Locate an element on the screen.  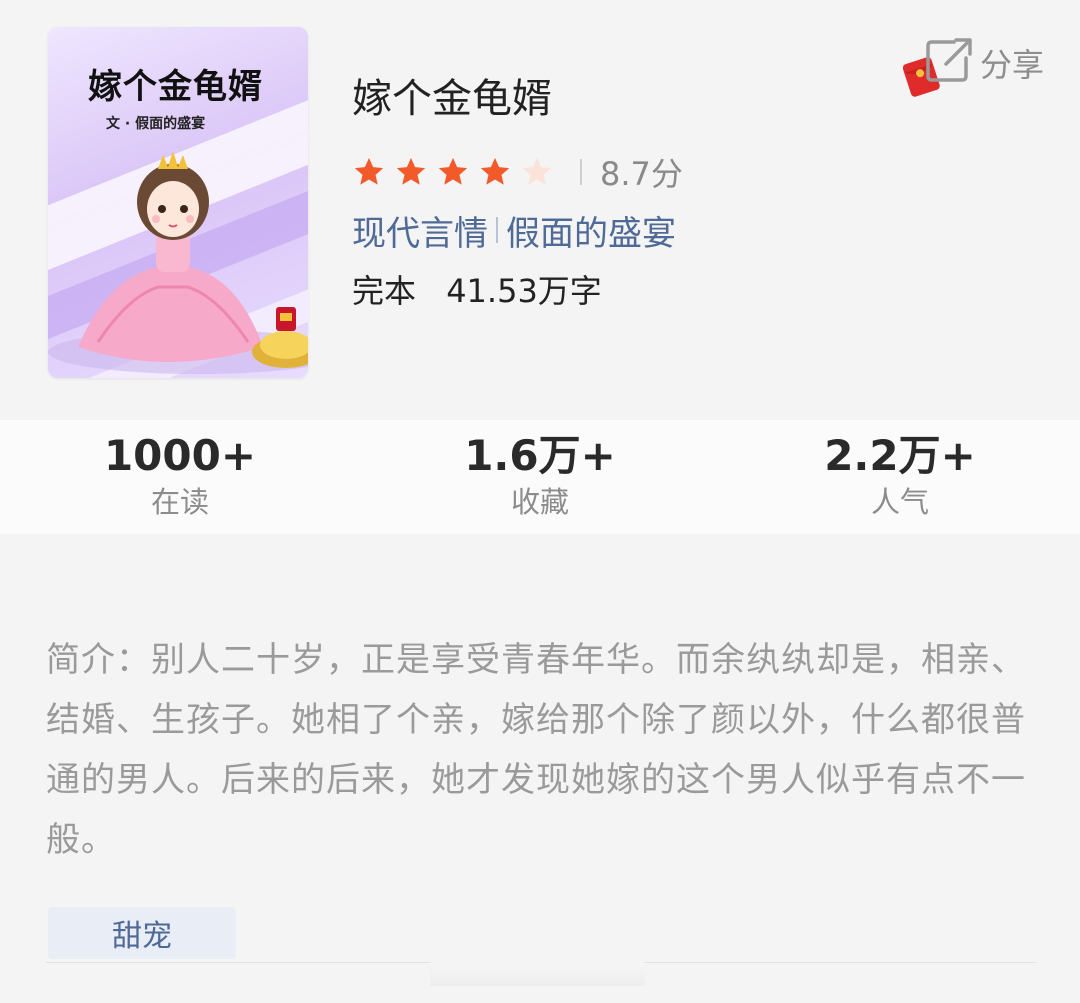
cover-author: 文 · 假面的盛宴 is located at coordinates (156, 124).